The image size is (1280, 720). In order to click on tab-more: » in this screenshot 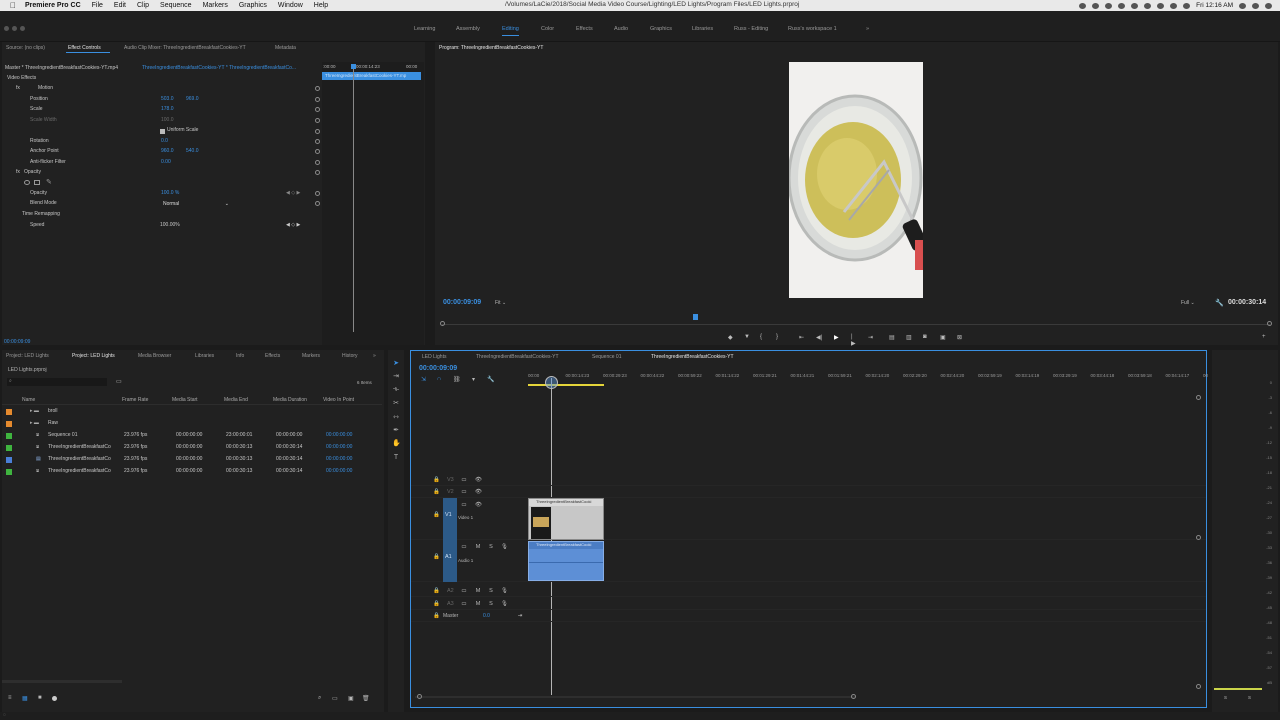, I will do `click(374, 356)`.